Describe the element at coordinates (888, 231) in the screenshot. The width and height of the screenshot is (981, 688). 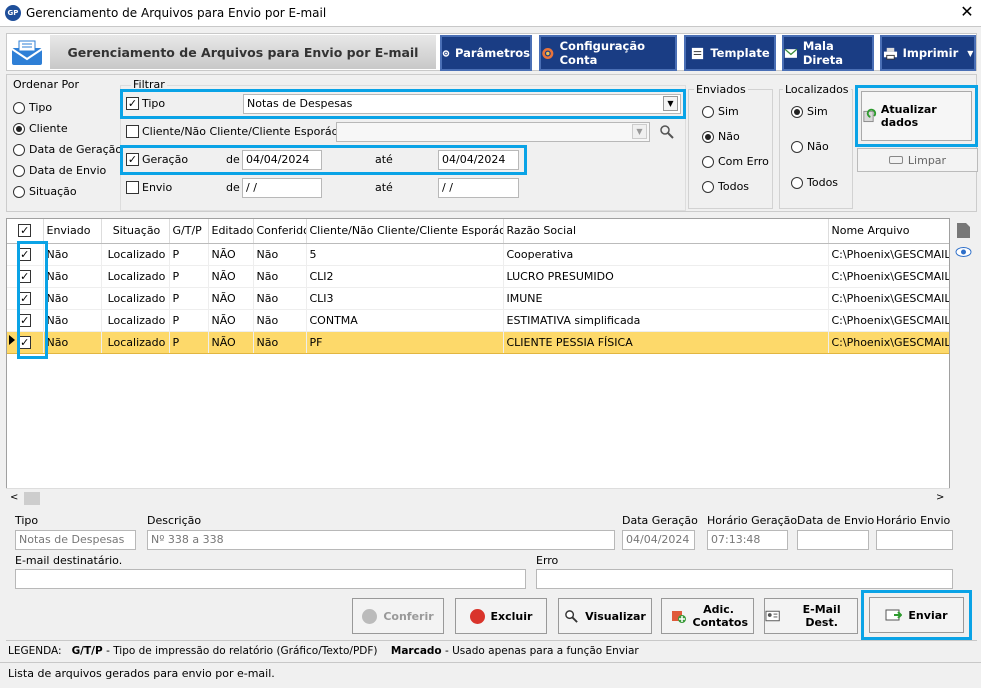
I see `col-nome-arquivo: Nome Arquivo` at that location.